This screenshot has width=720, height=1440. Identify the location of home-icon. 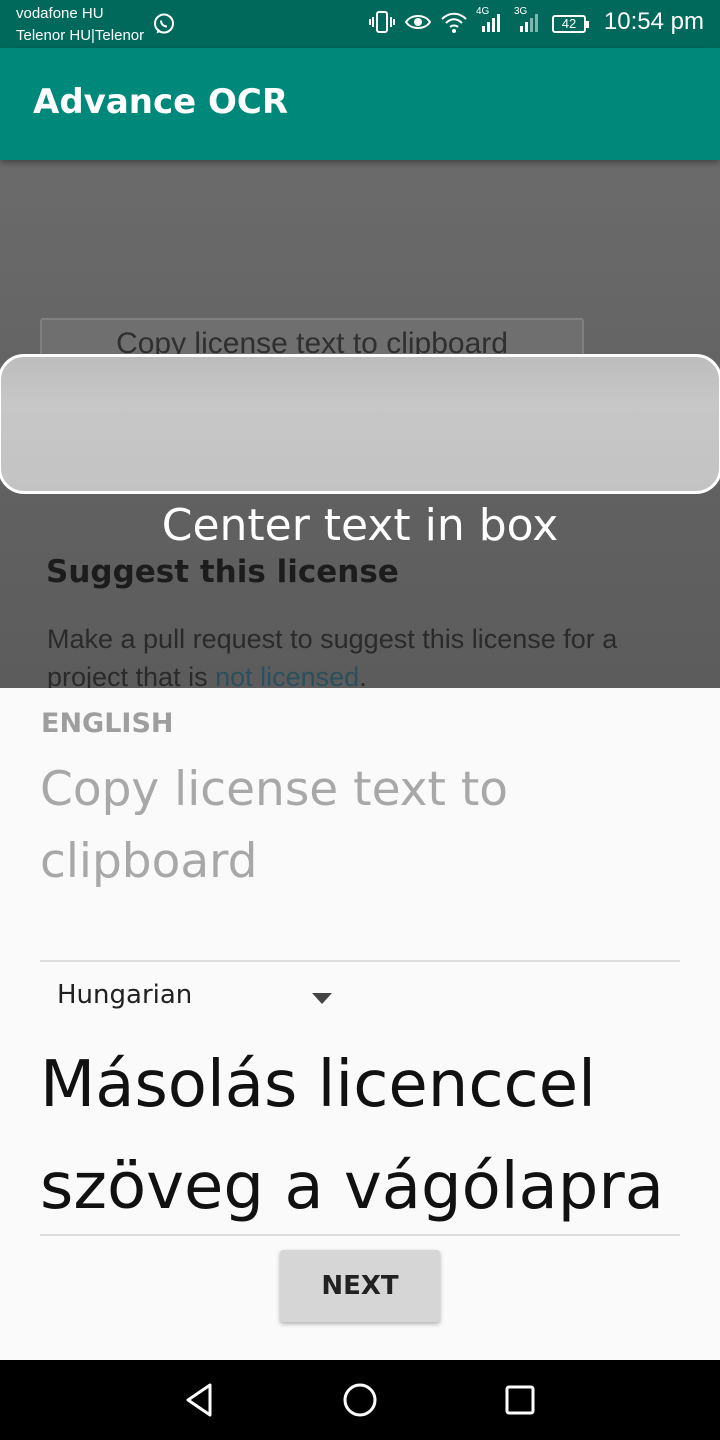
(360, 1400).